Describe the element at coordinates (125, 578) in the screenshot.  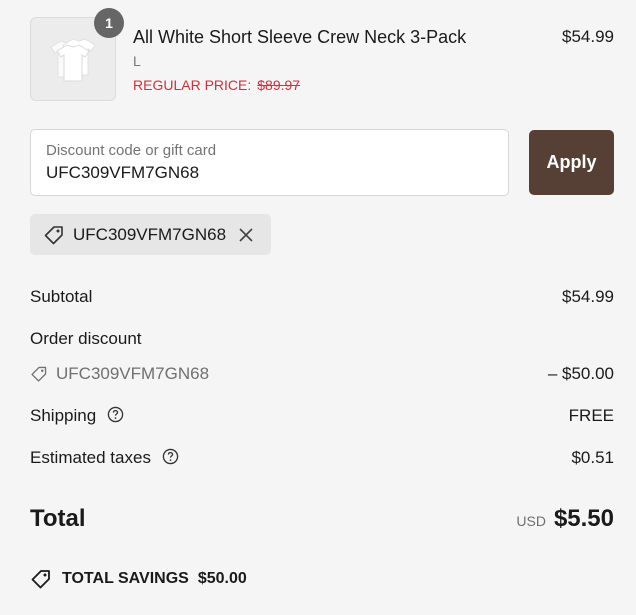
I see `total-savings-label: TOTAL SAVINGS` at that location.